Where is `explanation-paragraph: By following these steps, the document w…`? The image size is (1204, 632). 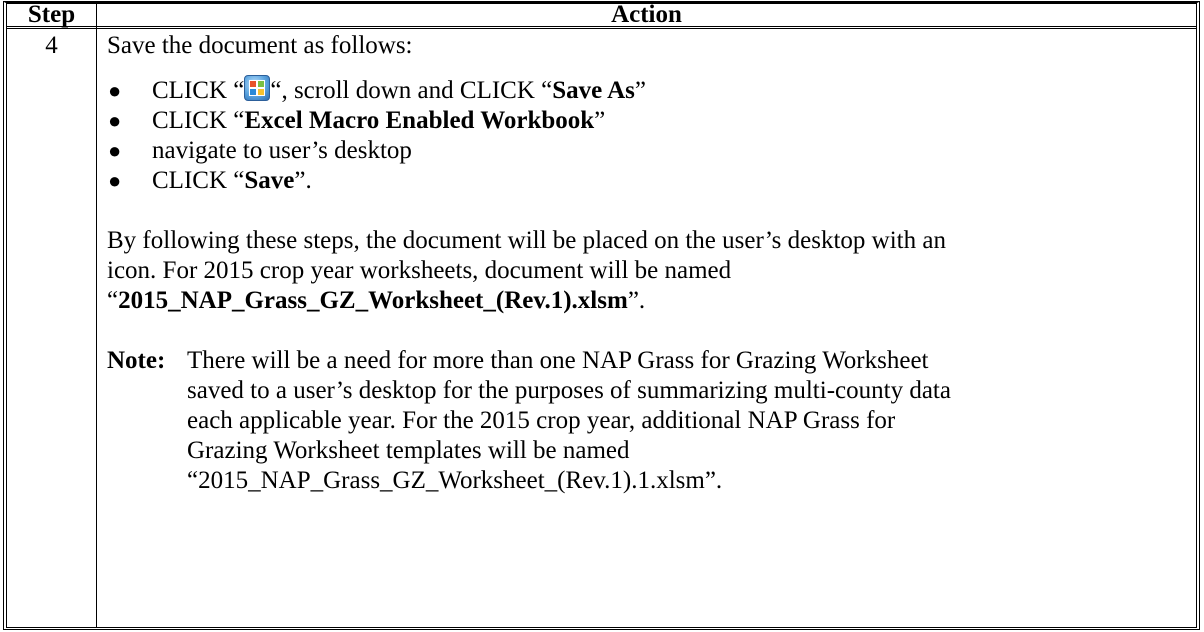 explanation-paragraph: By following these steps, the document w… is located at coordinates (649, 271).